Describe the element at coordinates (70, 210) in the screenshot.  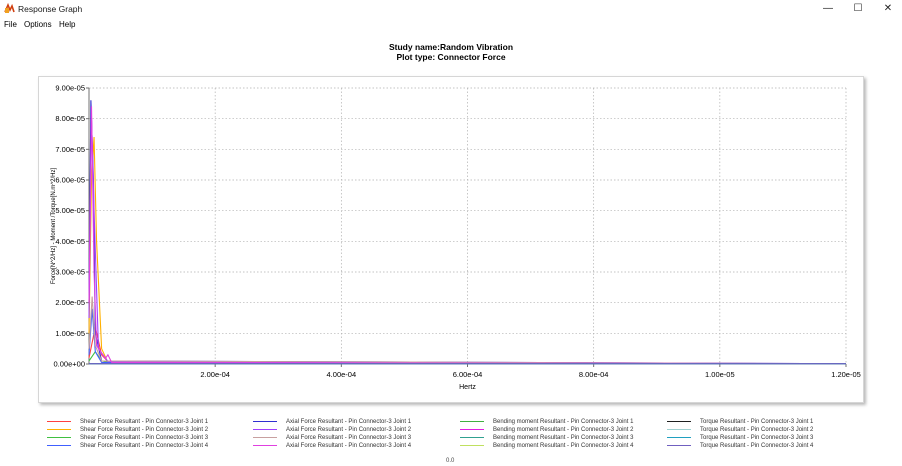
I see `y-tick-label: 5.00e-05` at that location.